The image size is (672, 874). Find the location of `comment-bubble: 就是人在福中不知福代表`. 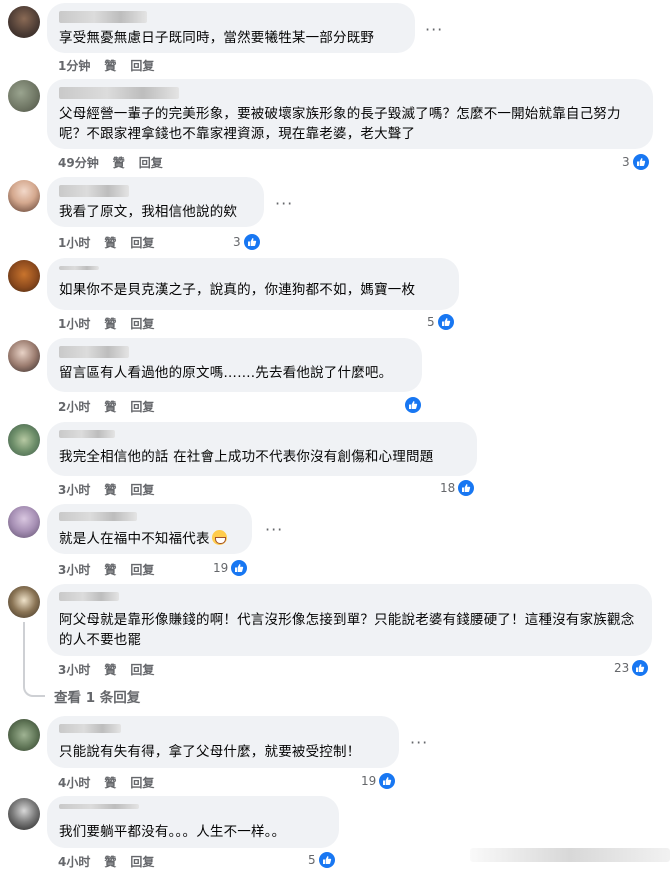

comment-bubble: 就是人在福中不知福代表 is located at coordinates (149, 529).